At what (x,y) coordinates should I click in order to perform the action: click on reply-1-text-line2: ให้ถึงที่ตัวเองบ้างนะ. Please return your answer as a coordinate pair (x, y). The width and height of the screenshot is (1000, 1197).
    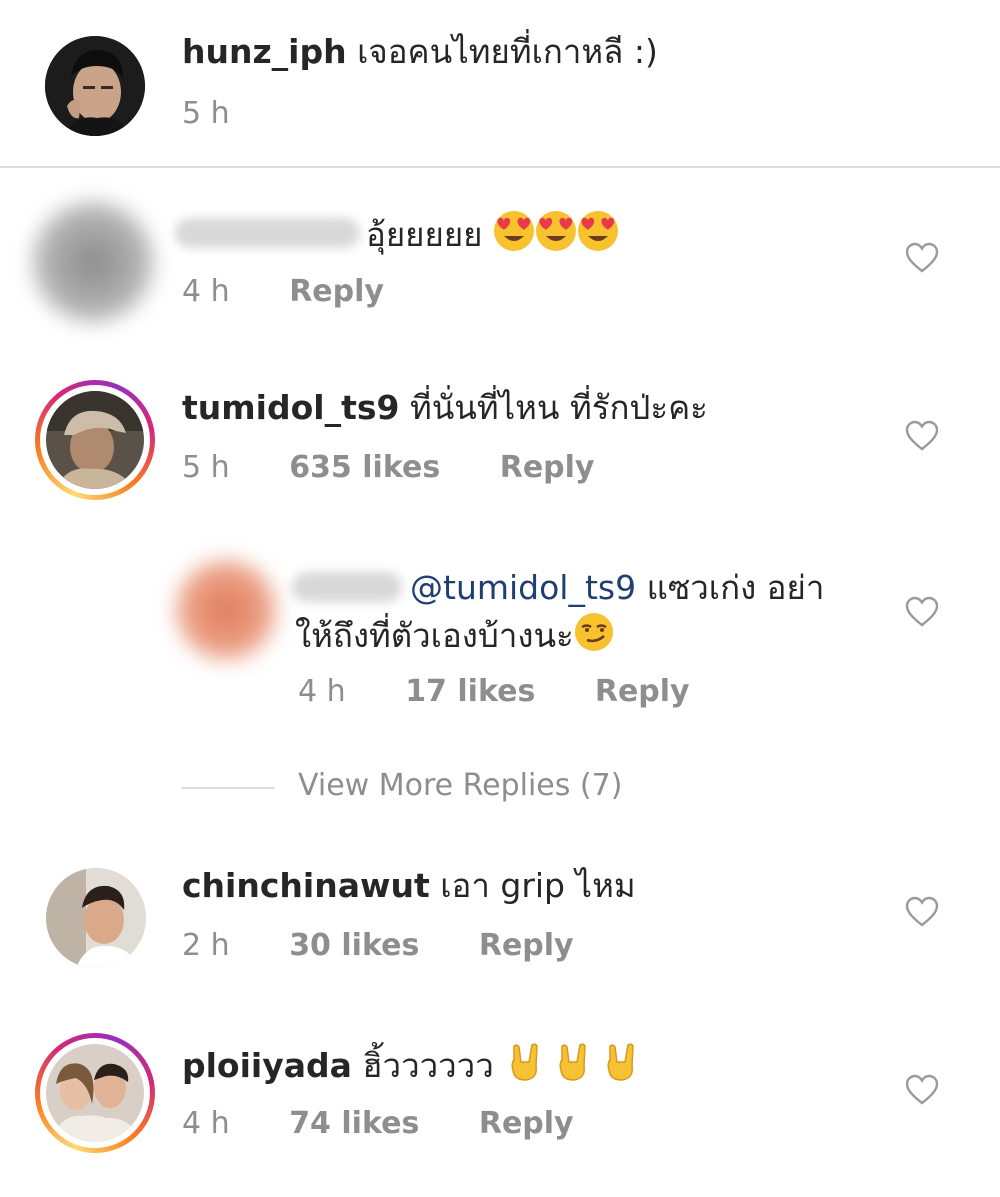
    Looking at the image, I should click on (454, 637).